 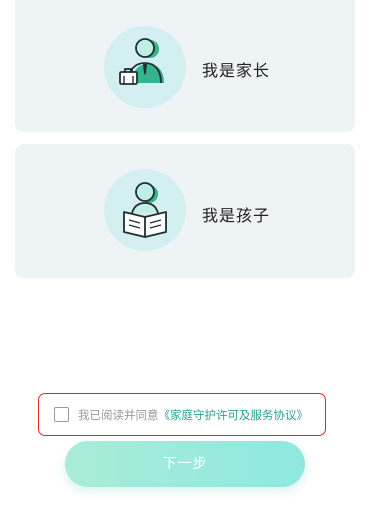 I want to click on agreement-checkbox, so click(x=61, y=414).